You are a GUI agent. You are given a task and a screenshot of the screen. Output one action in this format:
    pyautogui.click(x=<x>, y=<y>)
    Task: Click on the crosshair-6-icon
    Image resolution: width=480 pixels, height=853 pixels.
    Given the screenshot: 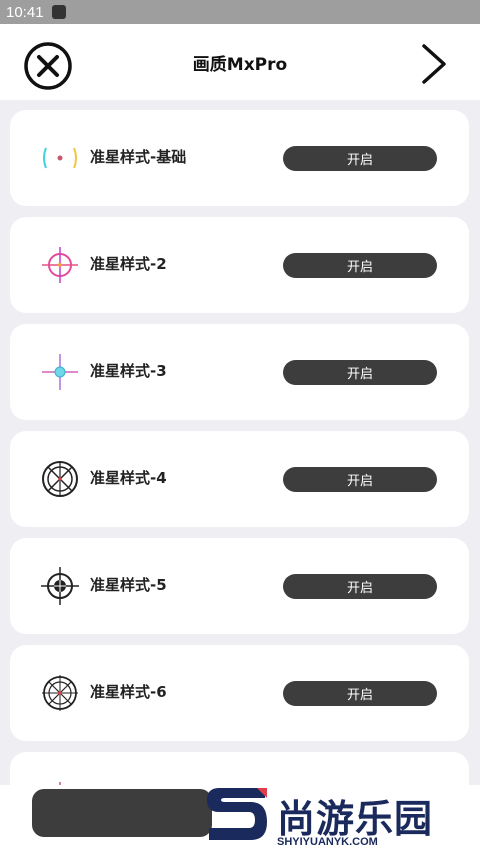 What is the action you would take?
    pyautogui.click(x=60, y=693)
    